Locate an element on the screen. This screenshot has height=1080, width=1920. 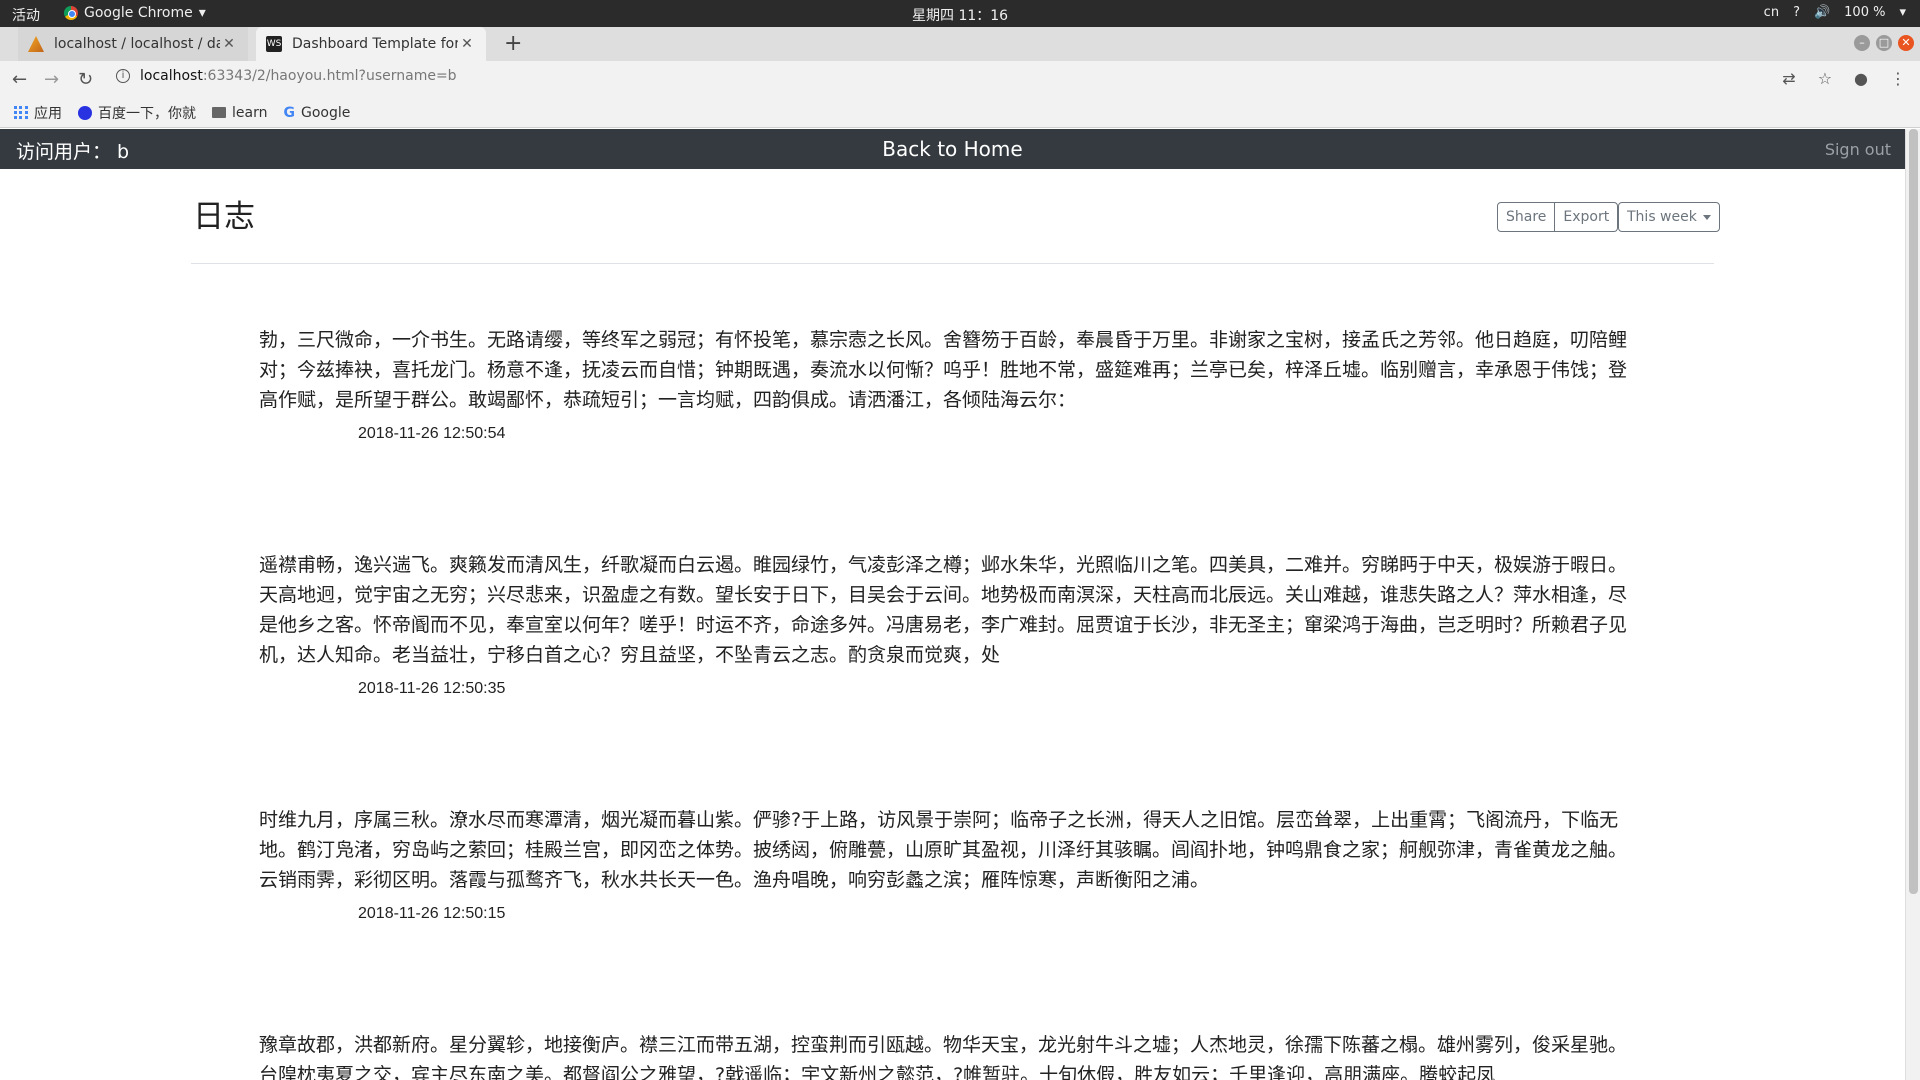
apps-grid-icon is located at coordinates (21, 112).